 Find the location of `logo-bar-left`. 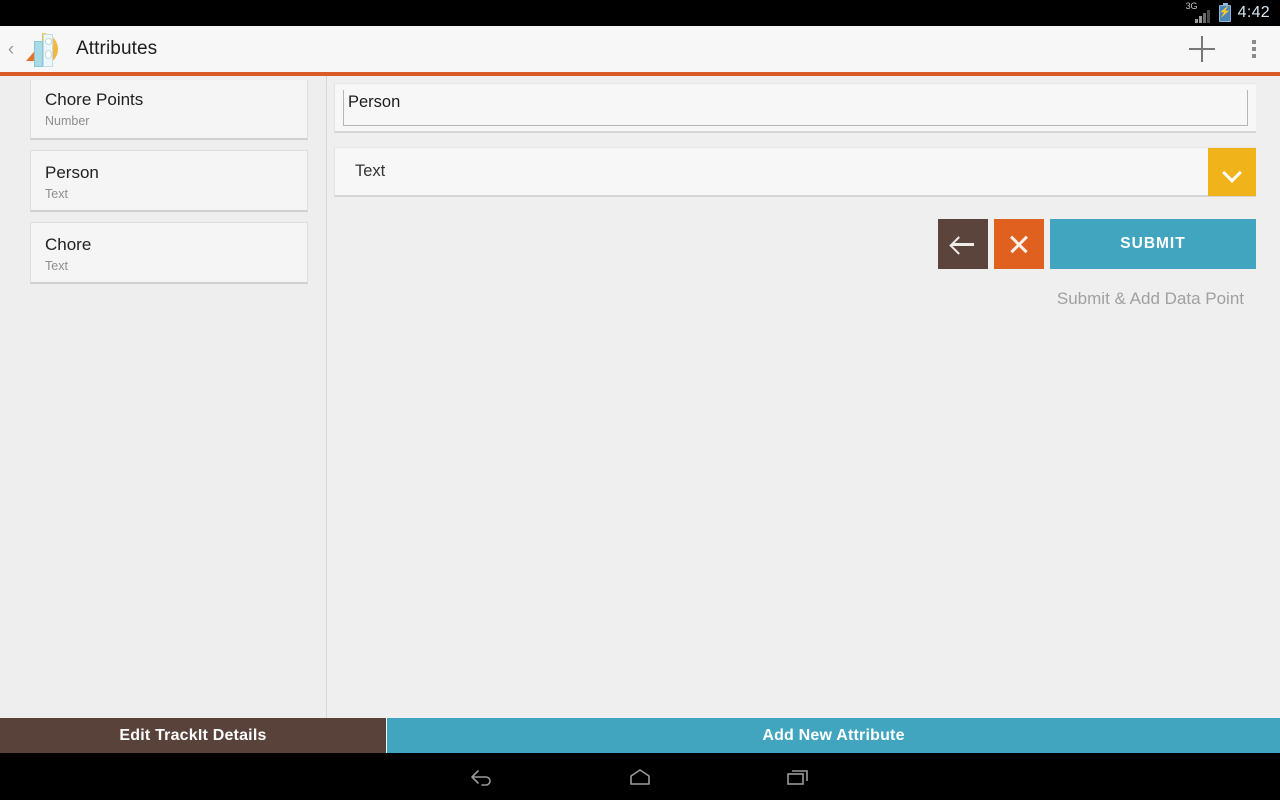

logo-bar-left is located at coordinates (38, 54).